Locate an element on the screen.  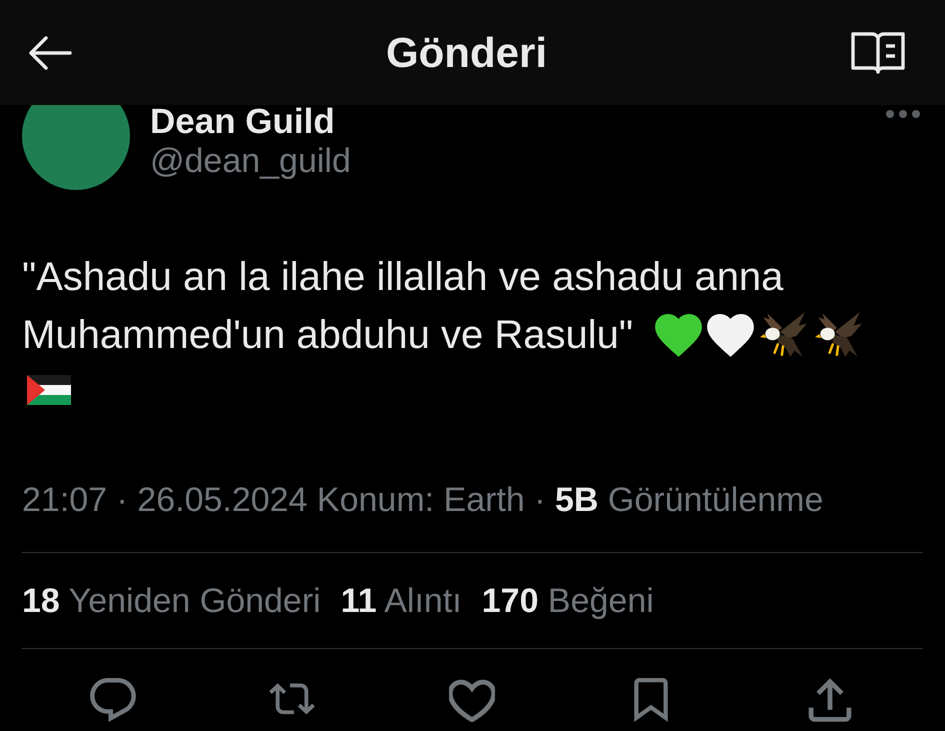
avatar-photo-placeholder is located at coordinates (76, 148).